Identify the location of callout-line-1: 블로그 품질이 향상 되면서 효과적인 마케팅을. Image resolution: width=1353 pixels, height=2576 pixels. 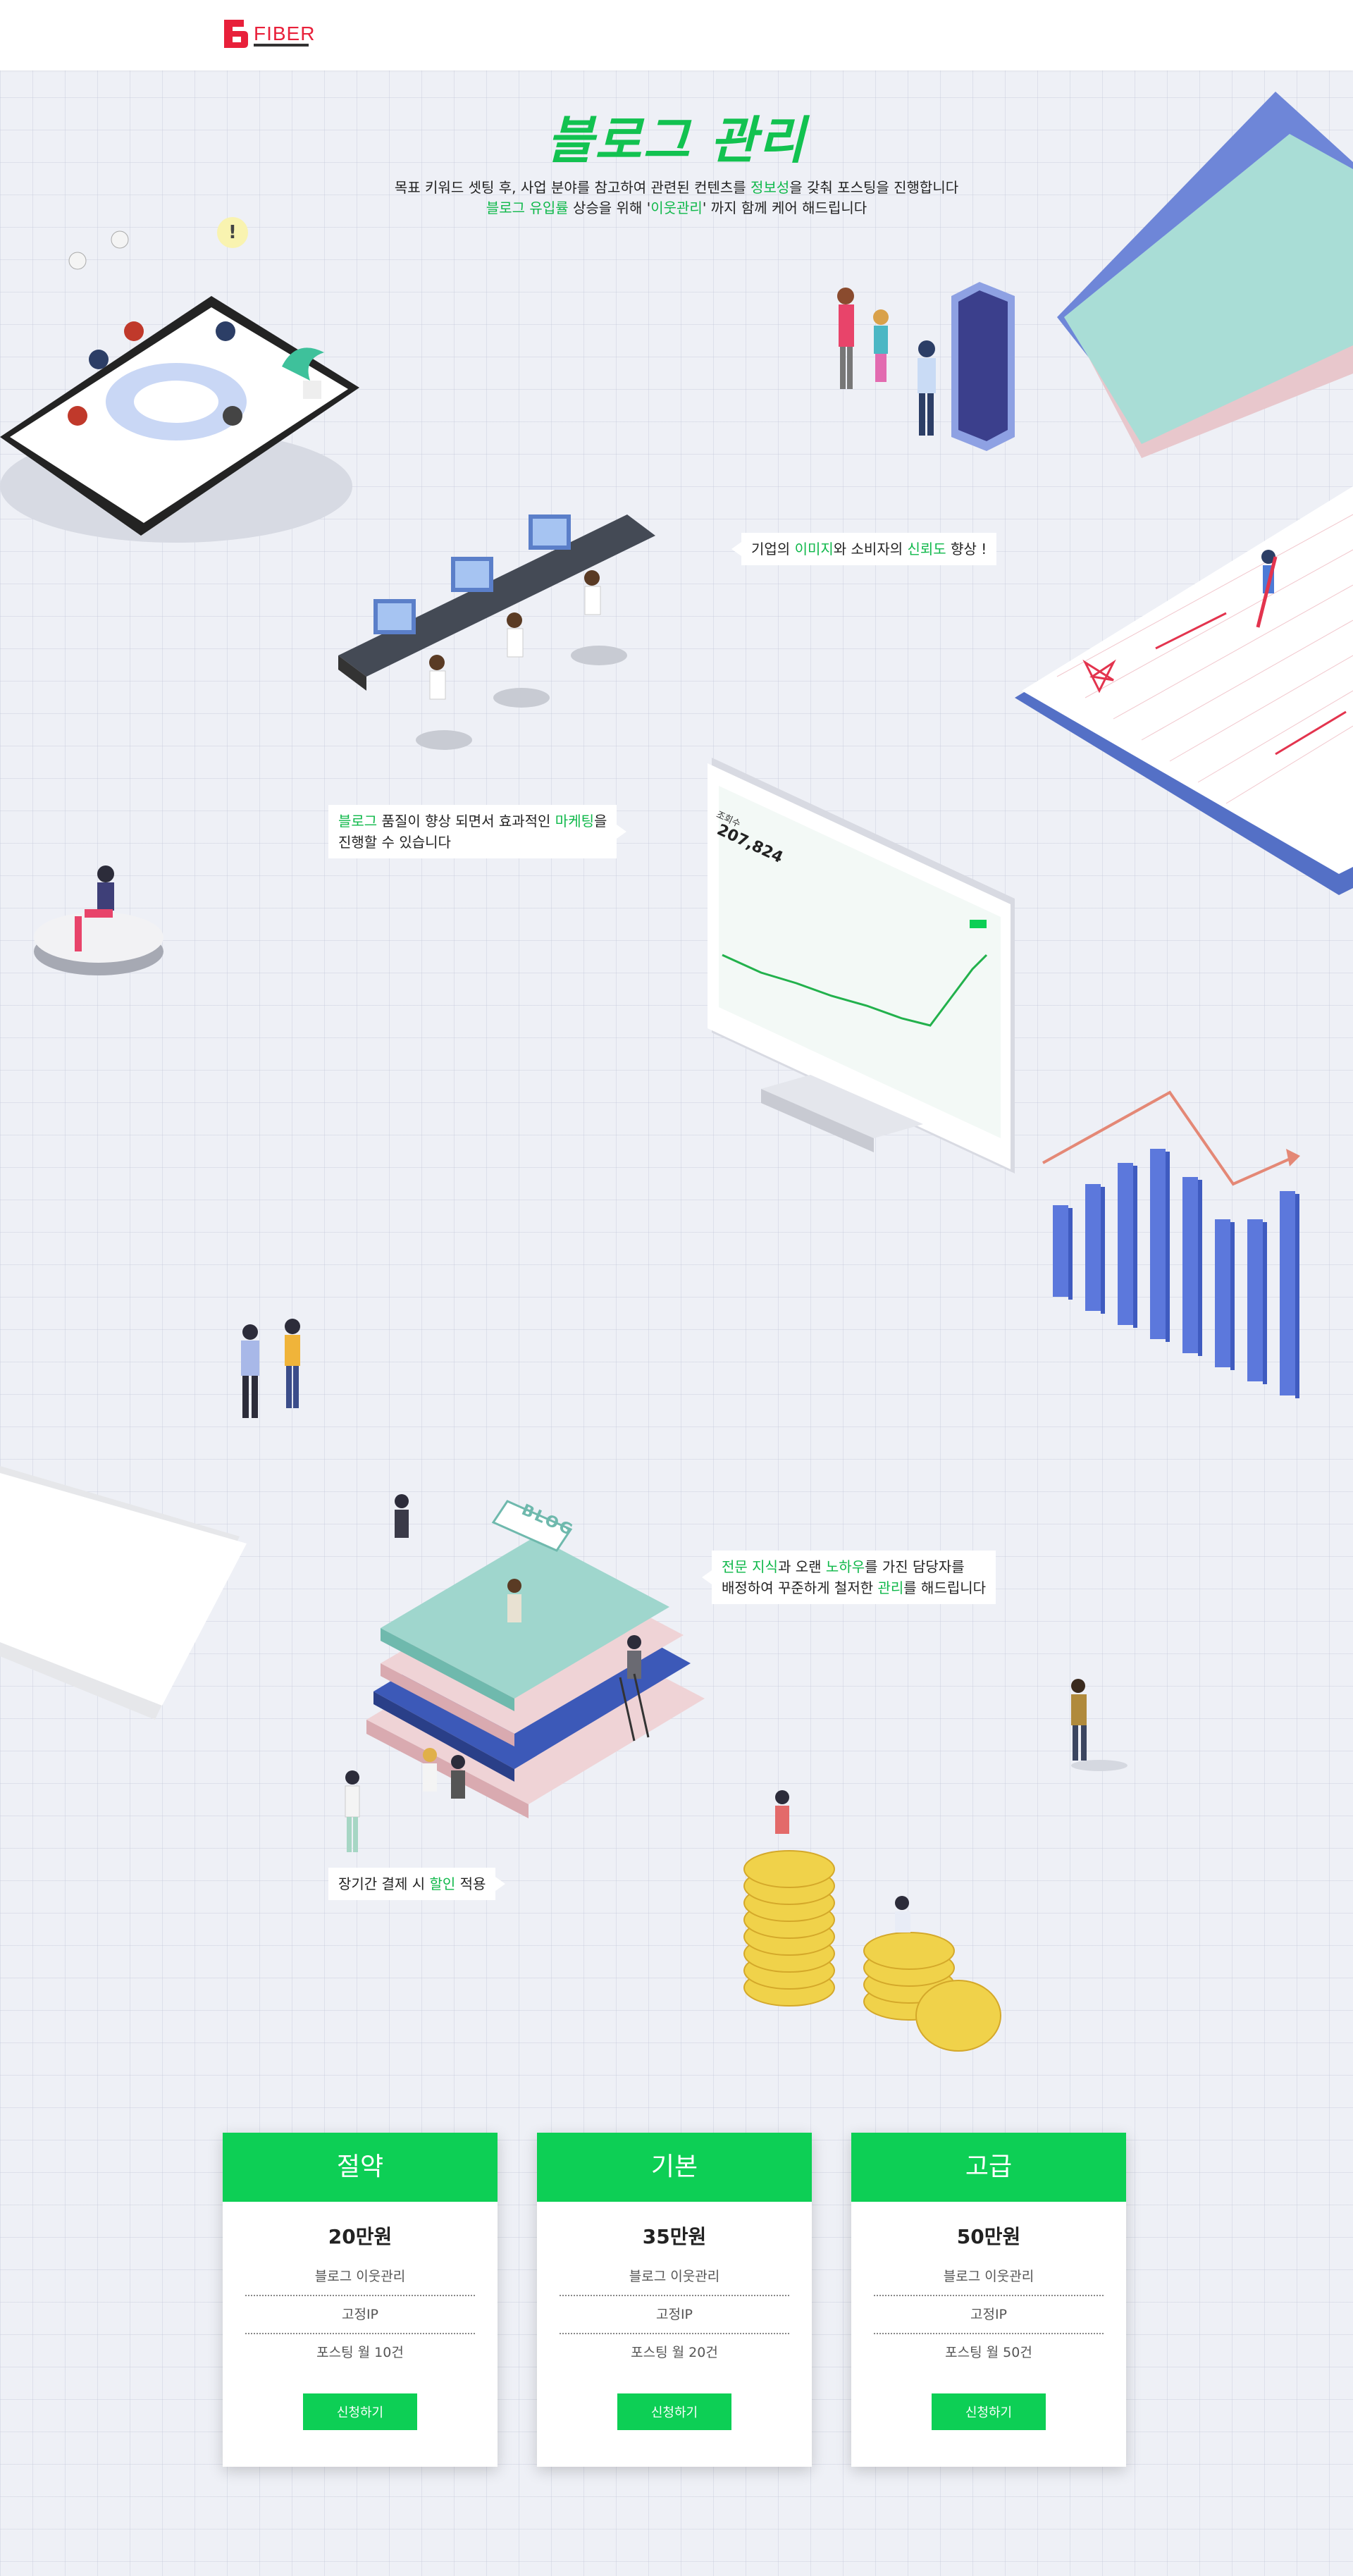
(473, 821).